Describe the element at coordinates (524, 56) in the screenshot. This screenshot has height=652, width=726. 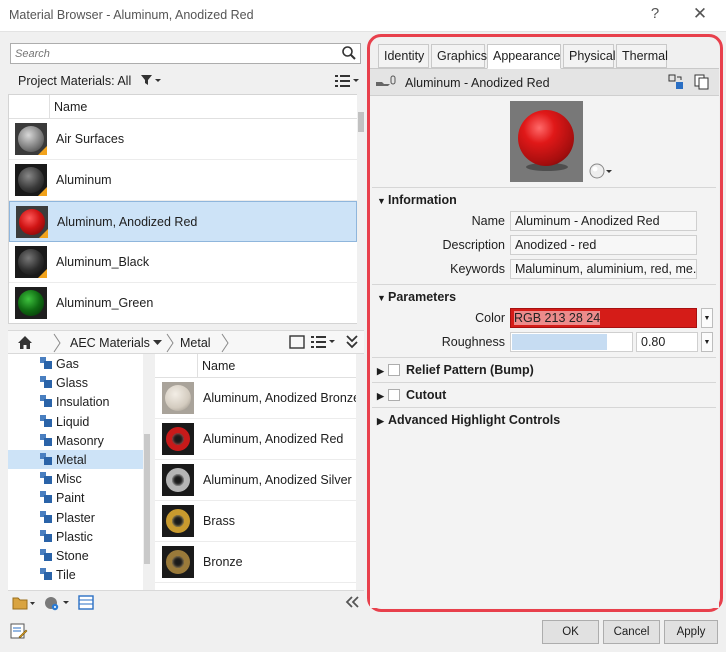
I see `tab-appearance: Appearance` at that location.